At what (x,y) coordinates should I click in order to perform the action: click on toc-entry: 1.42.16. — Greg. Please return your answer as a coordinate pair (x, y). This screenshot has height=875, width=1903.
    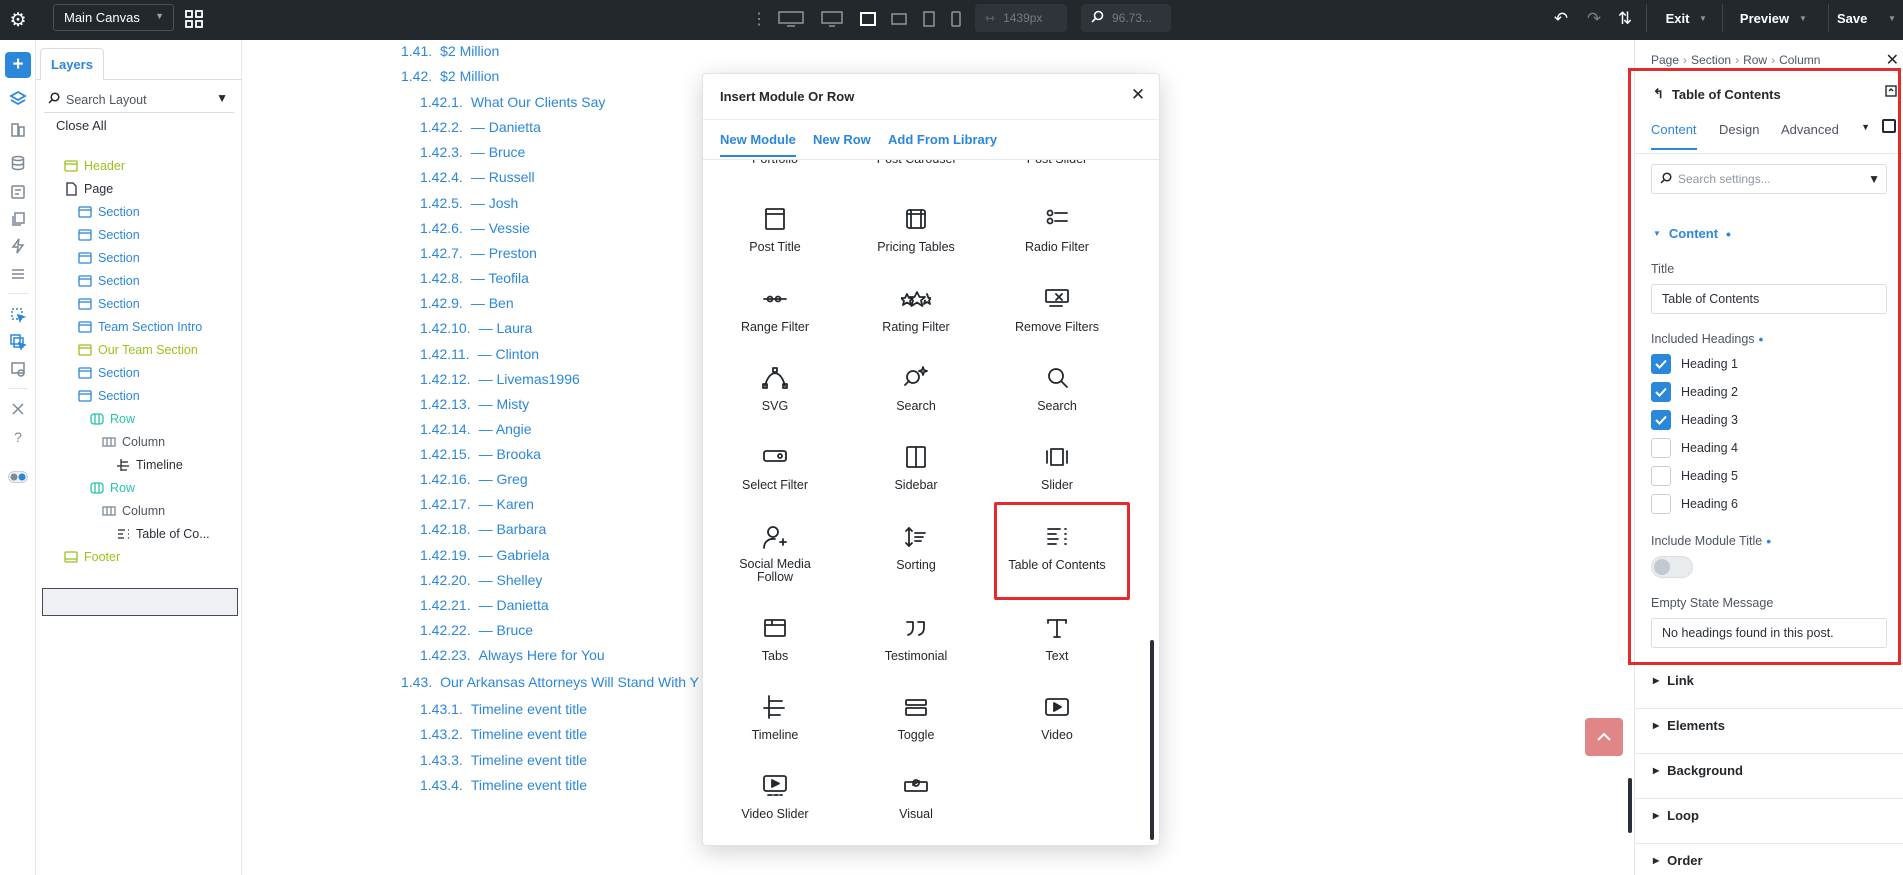
    Looking at the image, I should click on (474, 479).